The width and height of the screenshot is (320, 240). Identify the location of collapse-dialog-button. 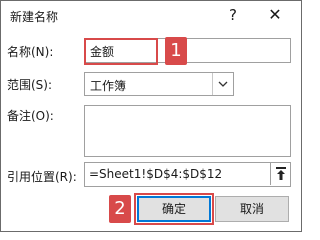
(280, 174).